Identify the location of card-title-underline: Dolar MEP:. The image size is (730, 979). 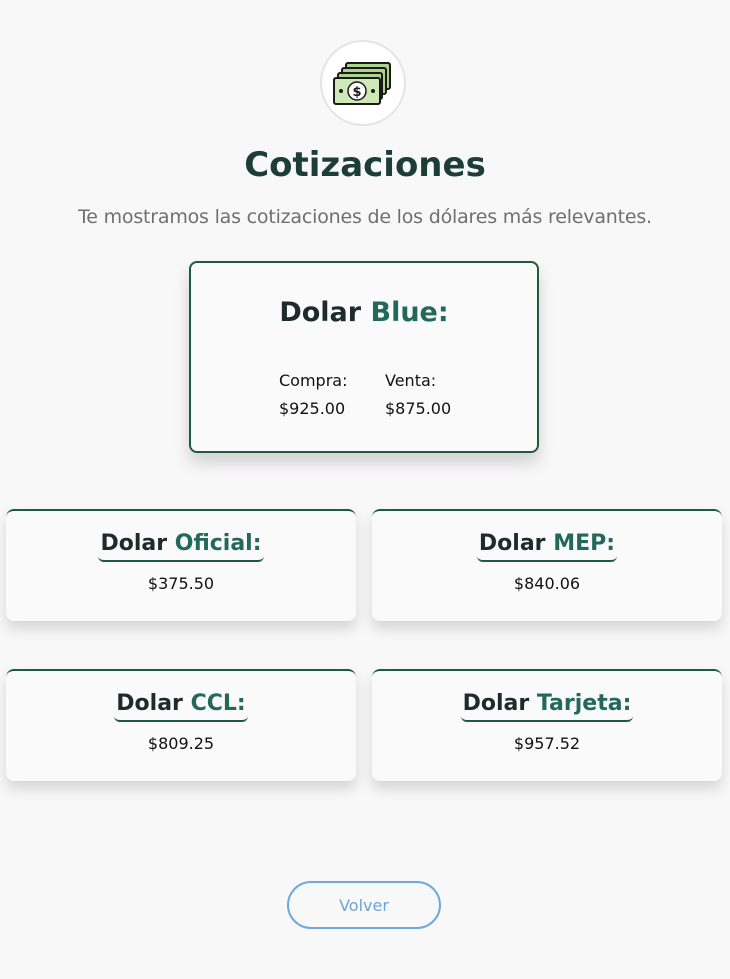
(547, 545).